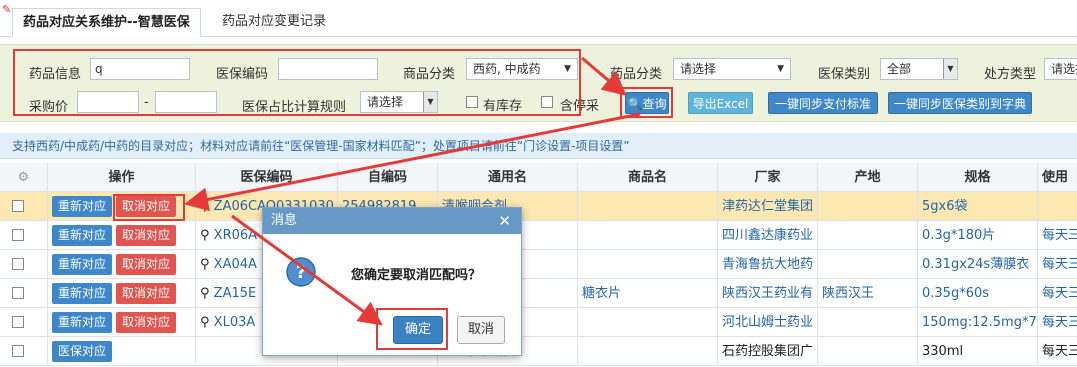 This screenshot has width=1077, height=367. I want to click on dialog-message: 您确定要取消匹配吗？, so click(416, 275).